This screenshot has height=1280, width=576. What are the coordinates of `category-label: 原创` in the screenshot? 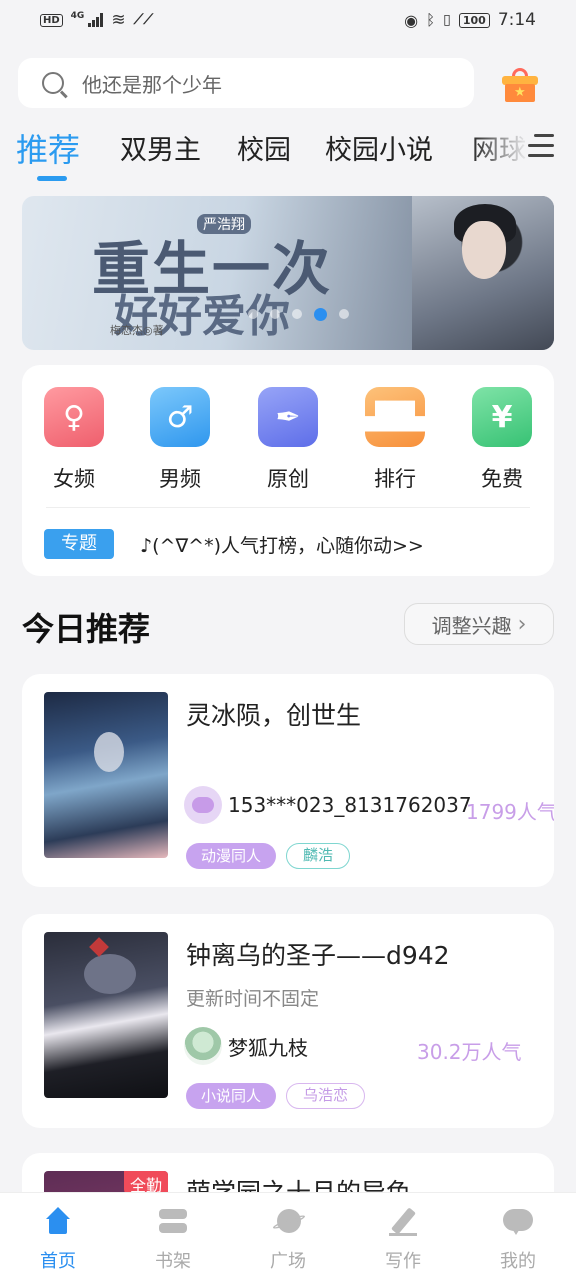 It's located at (288, 479).